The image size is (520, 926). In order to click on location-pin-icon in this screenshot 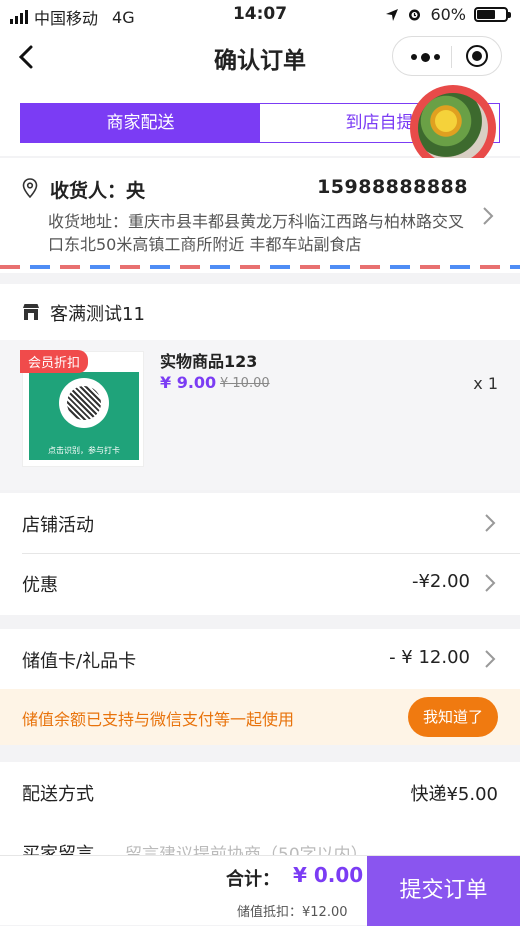, I will do `click(30, 188)`.